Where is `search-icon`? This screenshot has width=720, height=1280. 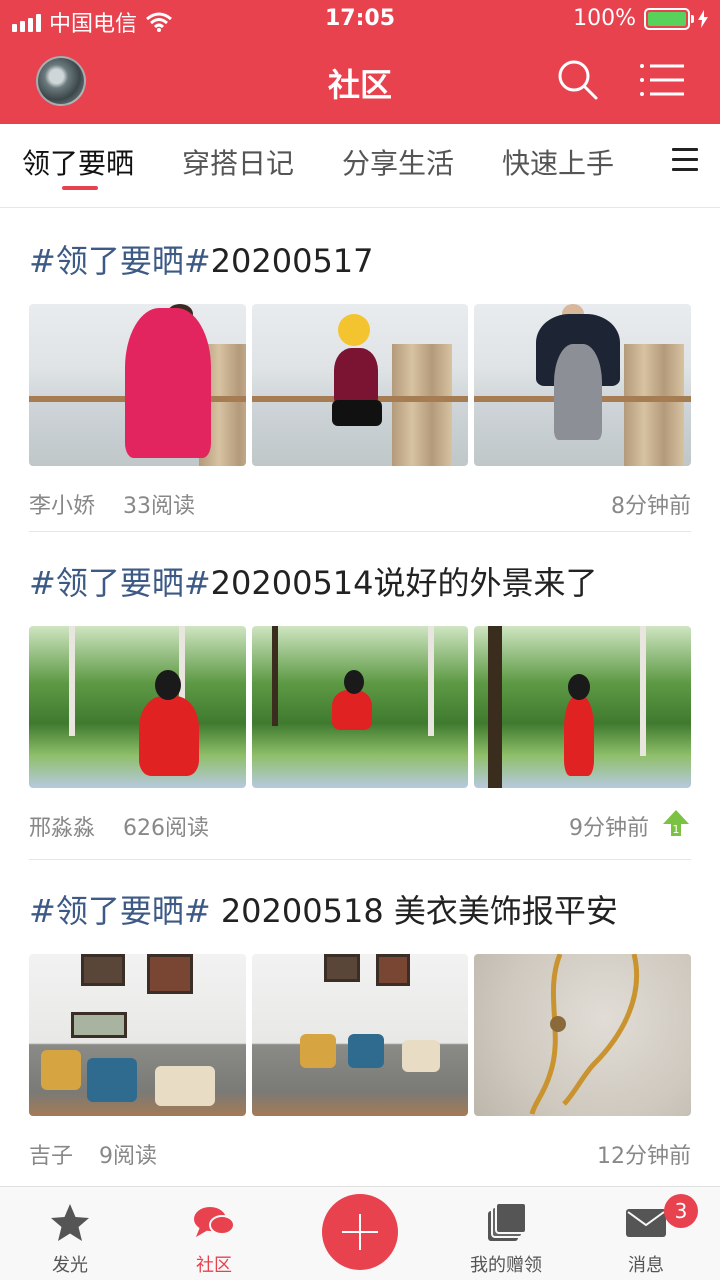 search-icon is located at coordinates (578, 80).